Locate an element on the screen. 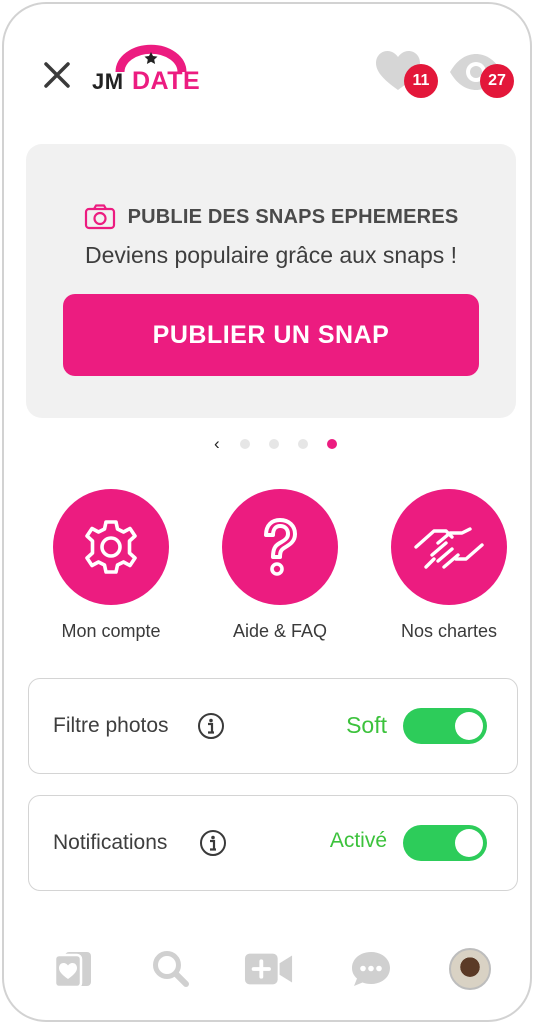 This screenshot has height=1024, width=534. charters-circle is located at coordinates (449, 547).